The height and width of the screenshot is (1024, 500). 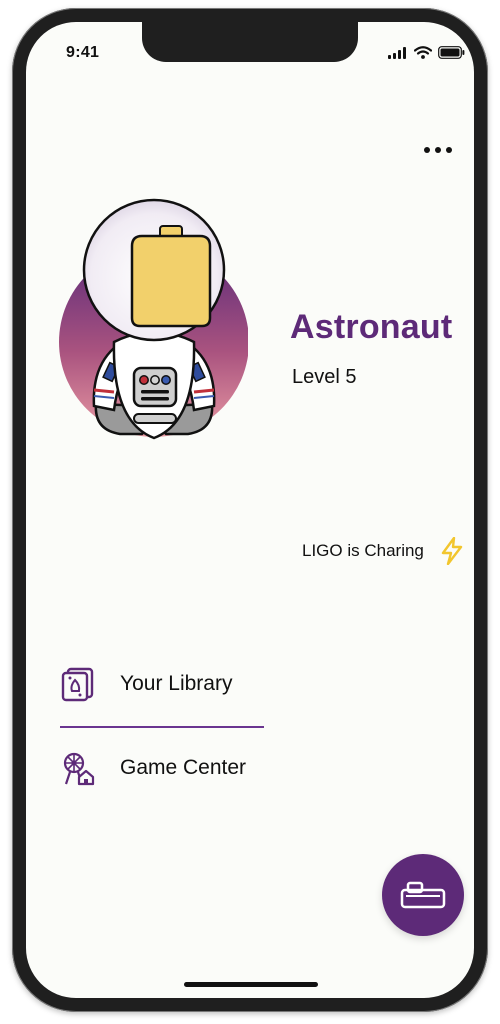 I want to click on wifi-icon, so click(x=423, y=52).